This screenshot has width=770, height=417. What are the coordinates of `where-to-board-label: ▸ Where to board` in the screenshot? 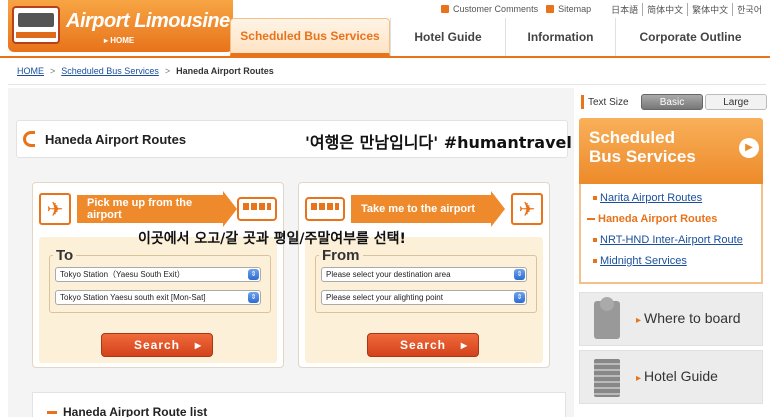 It's located at (688, 318).